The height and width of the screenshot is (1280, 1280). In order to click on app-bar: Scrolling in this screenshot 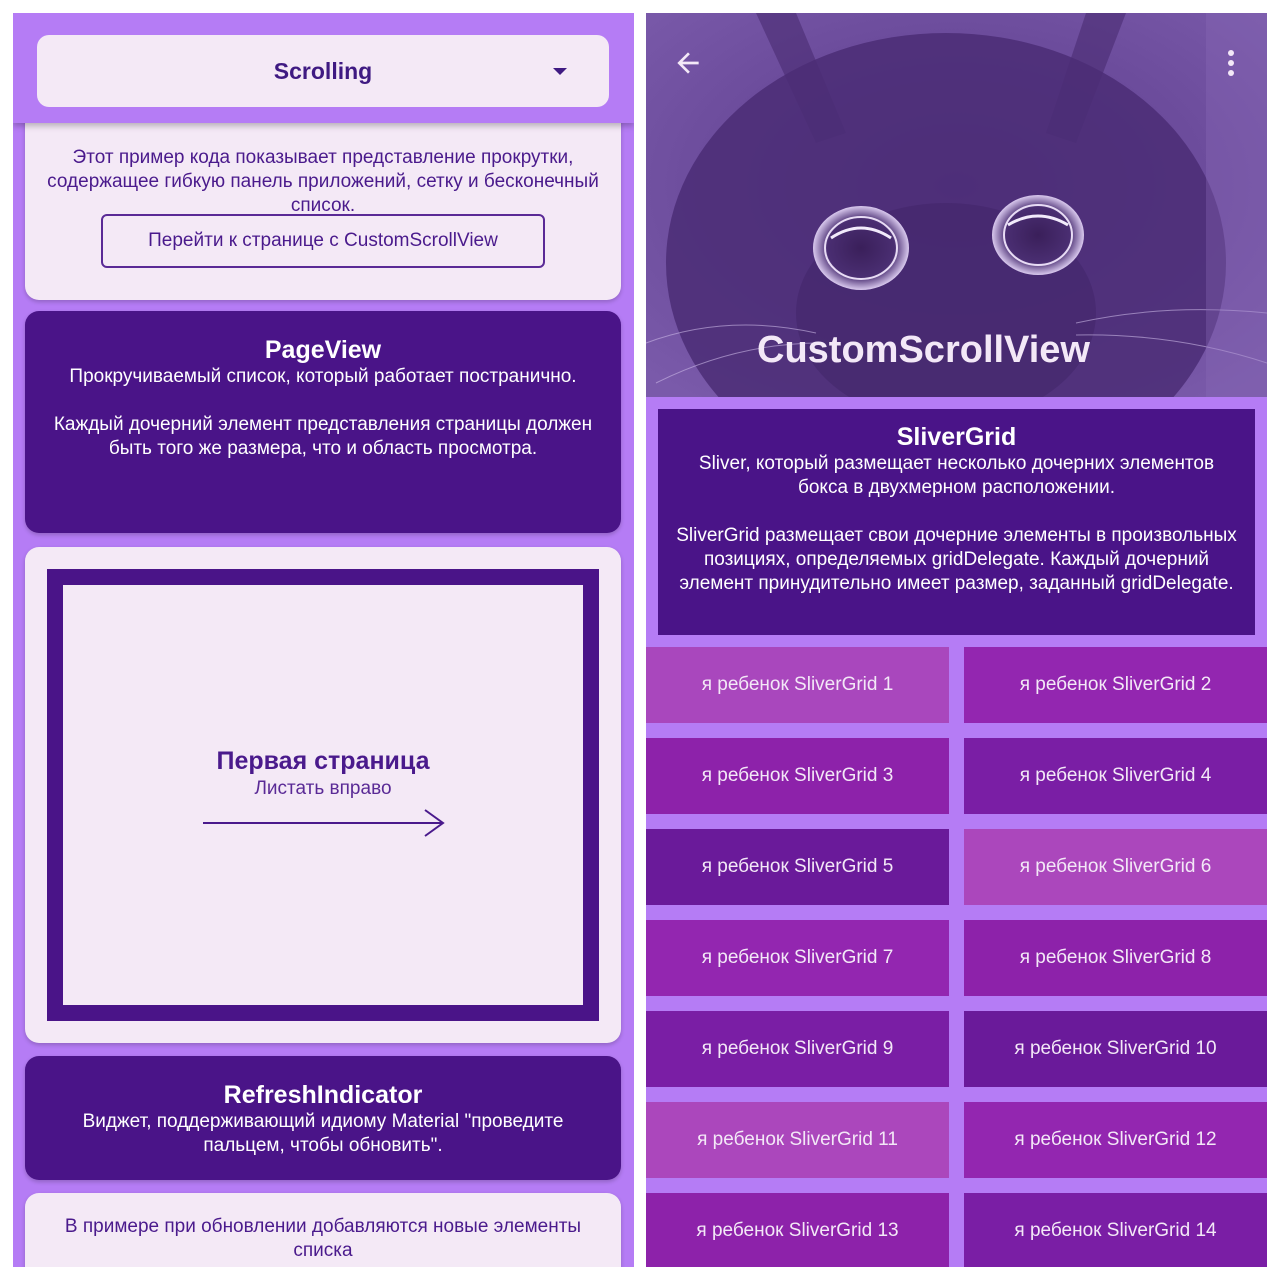, I will do `click(323, 68)`.